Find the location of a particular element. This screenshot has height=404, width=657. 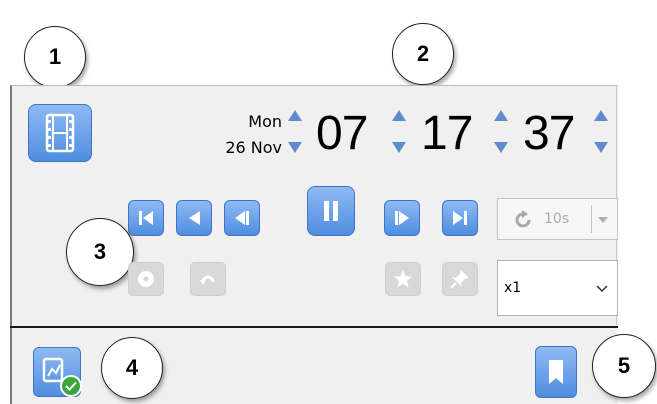

disc-button is located at coordinates (146, 279).